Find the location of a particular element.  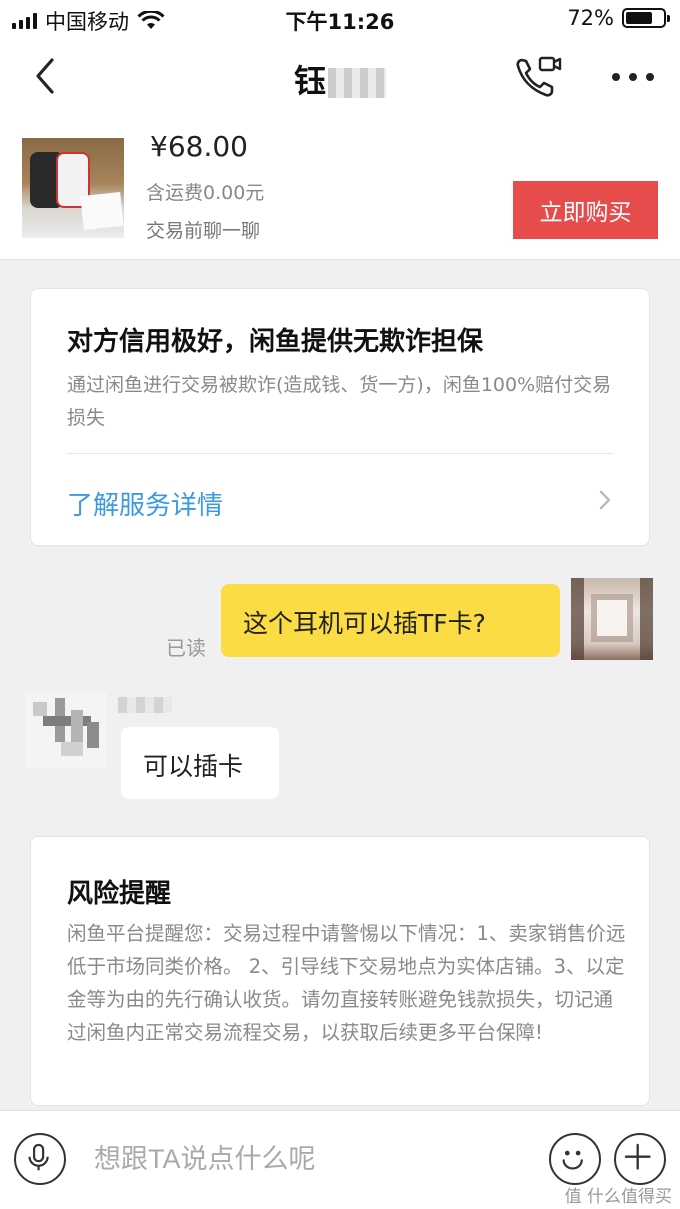

status-right: 72% is located at coordinates (618, 18).